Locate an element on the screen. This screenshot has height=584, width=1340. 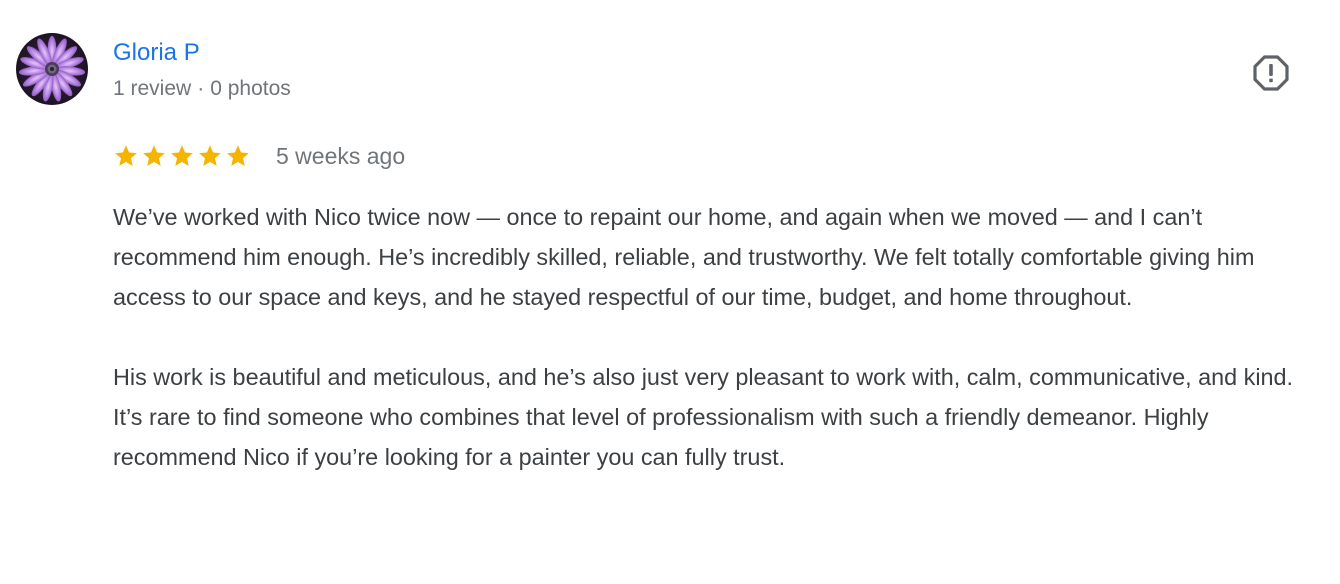
photo-count: 0 photos is located at coordinates (250, 88).